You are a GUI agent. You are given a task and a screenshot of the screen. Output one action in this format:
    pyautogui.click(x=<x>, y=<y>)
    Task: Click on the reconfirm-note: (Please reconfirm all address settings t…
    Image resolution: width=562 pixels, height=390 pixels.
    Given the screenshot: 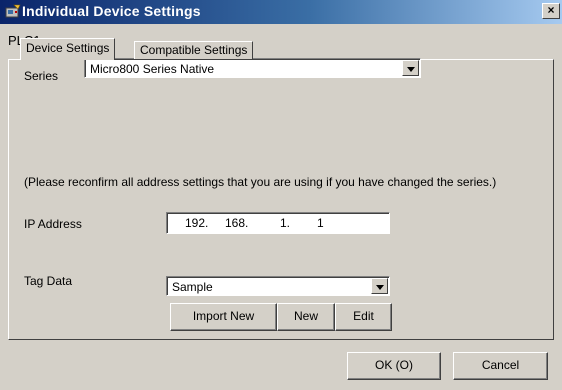 What is the action you would take?
    pyautogui.click(x=260, y=182)
    